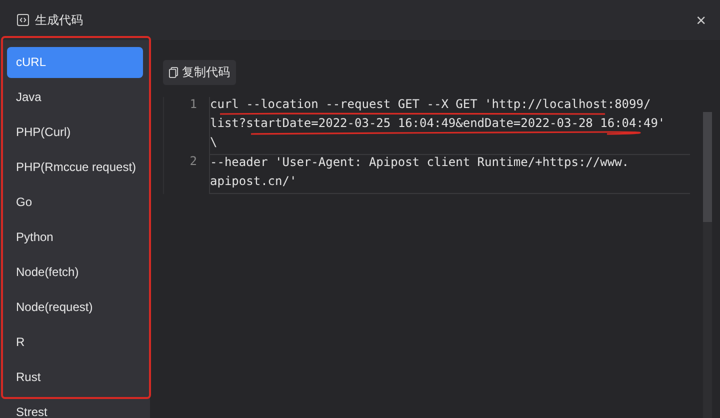 Image resolution: width=720 pixels, height=418 pixels. What do you see at coordinates (75, 62) in the screenshot?
I see `language-item: cURL` at bounding box center [75, 62].